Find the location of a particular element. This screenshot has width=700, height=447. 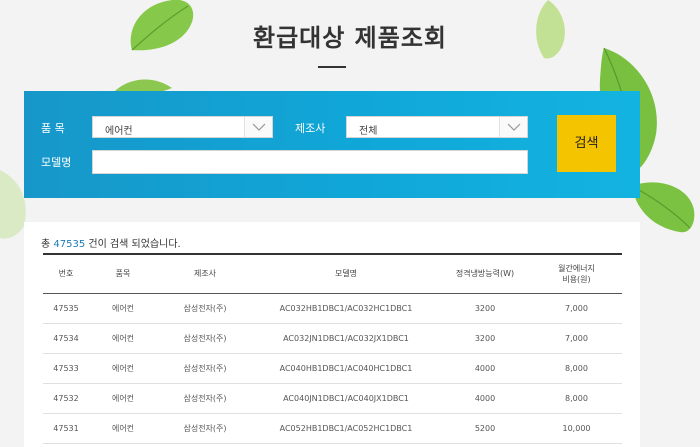

result-count-suffix: 건이 검색 되었습니다. is located at coordinates (133, 244).